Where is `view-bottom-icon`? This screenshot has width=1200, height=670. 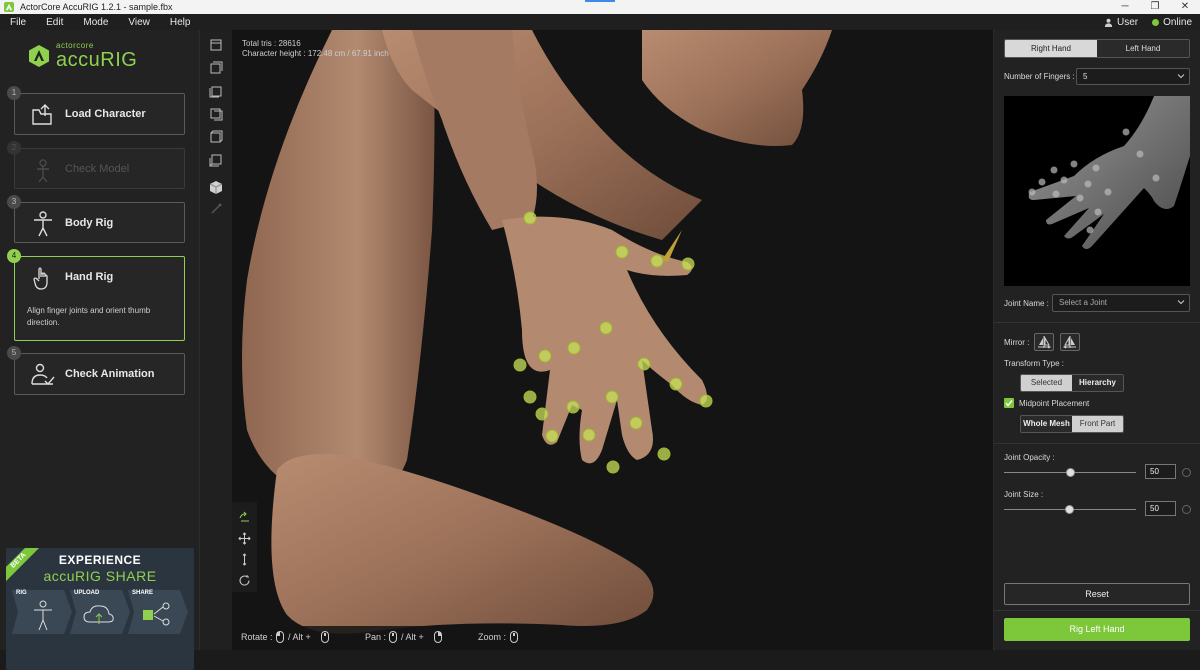 view-bottom-icon is located at coordinates (216, 160).